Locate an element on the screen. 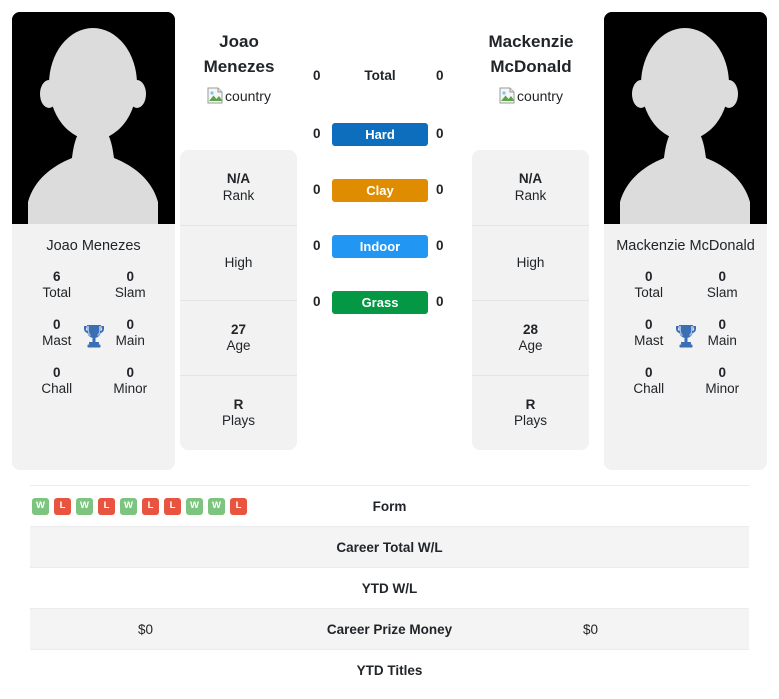 The image size is (779, 699). titles-total-right: 0 Total is located at coordinates (649, 285).